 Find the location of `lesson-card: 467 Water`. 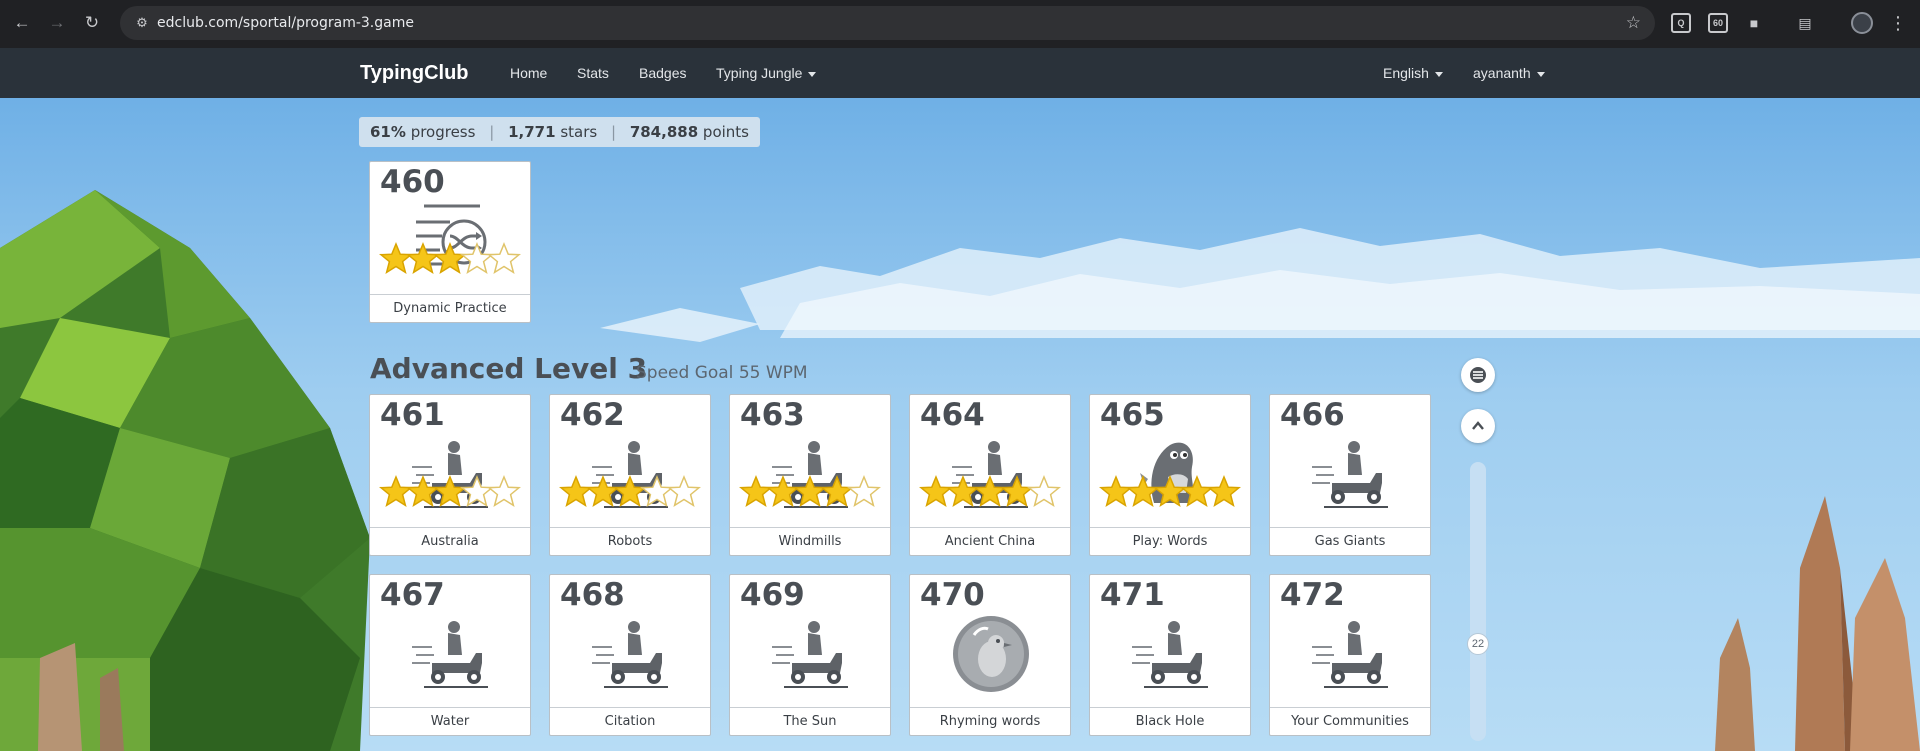

lesson-card: 467 Water is located at coordinates (450, 655).